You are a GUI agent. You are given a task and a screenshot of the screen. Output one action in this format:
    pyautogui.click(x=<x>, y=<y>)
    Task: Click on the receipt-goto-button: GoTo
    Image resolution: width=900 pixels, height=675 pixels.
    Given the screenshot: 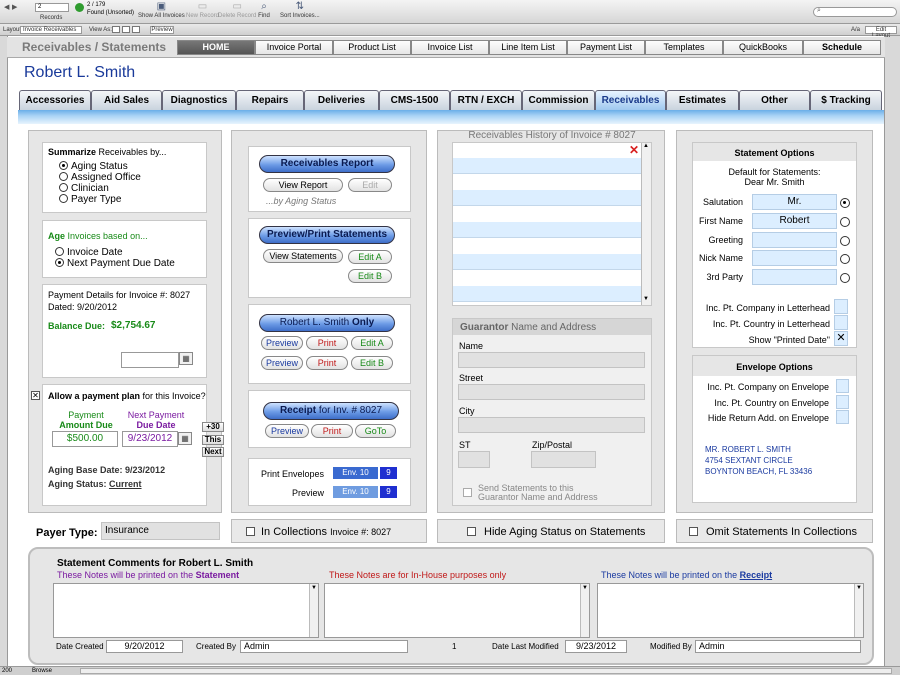 What is the action you would take?
    pyautogui.click(x=375, y=431)
    